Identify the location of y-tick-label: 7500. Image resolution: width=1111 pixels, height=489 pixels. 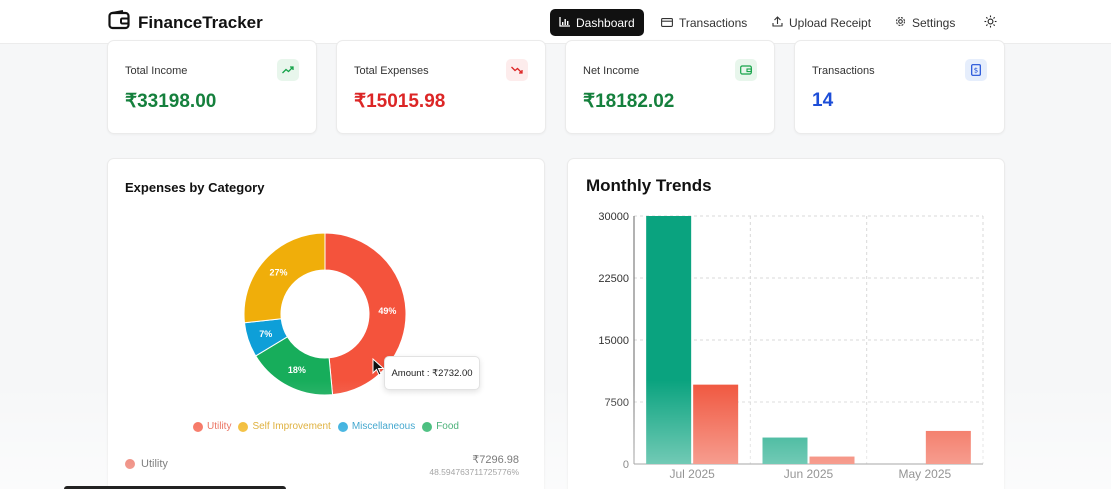
(617, 403).